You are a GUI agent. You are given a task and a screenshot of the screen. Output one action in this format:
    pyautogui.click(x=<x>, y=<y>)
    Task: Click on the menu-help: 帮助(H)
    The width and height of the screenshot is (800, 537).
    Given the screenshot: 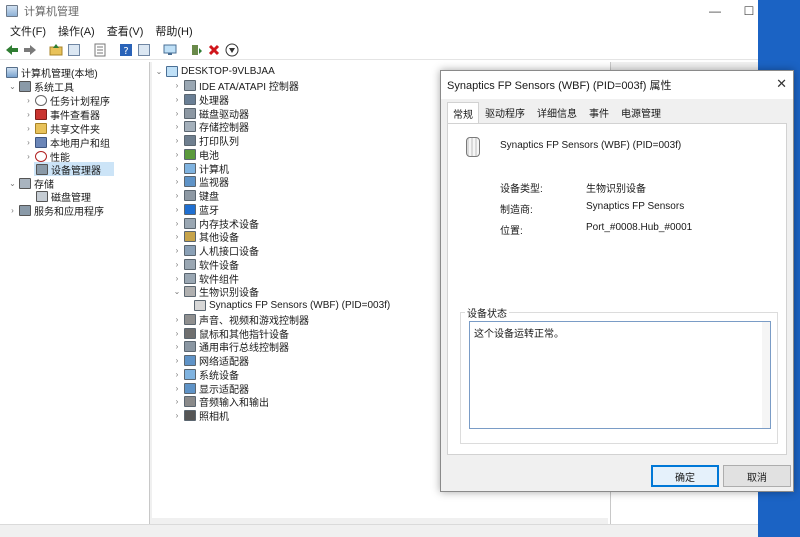 What is the action you would take?
    pyautogui.click(x=173, y=31)
    